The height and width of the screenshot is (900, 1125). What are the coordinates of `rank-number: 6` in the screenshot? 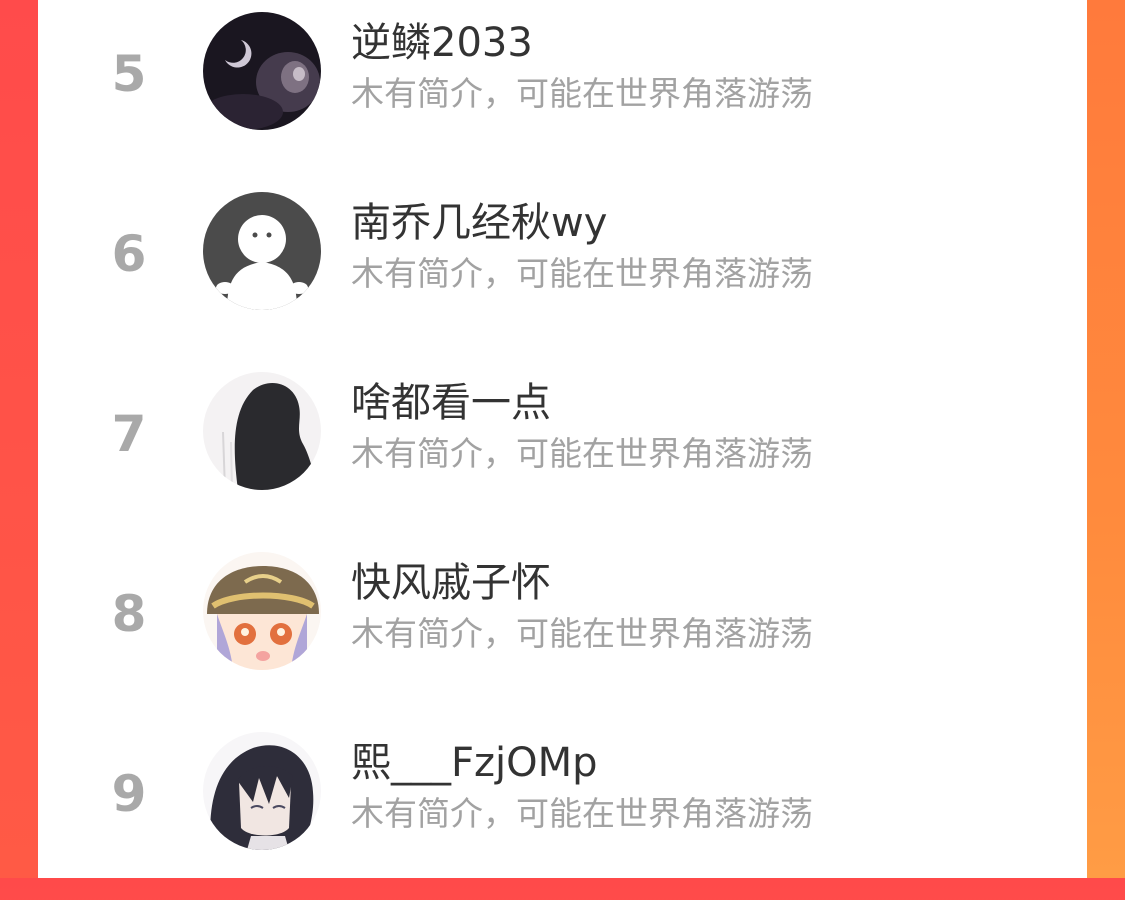 It's located at (129, 254).